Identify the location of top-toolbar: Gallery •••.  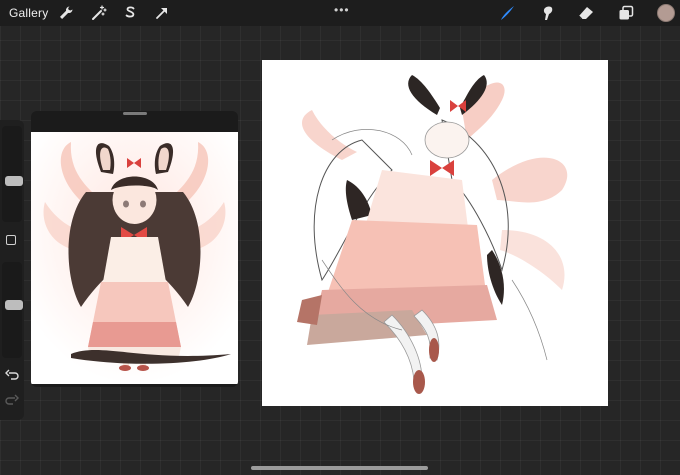
(340, 13).